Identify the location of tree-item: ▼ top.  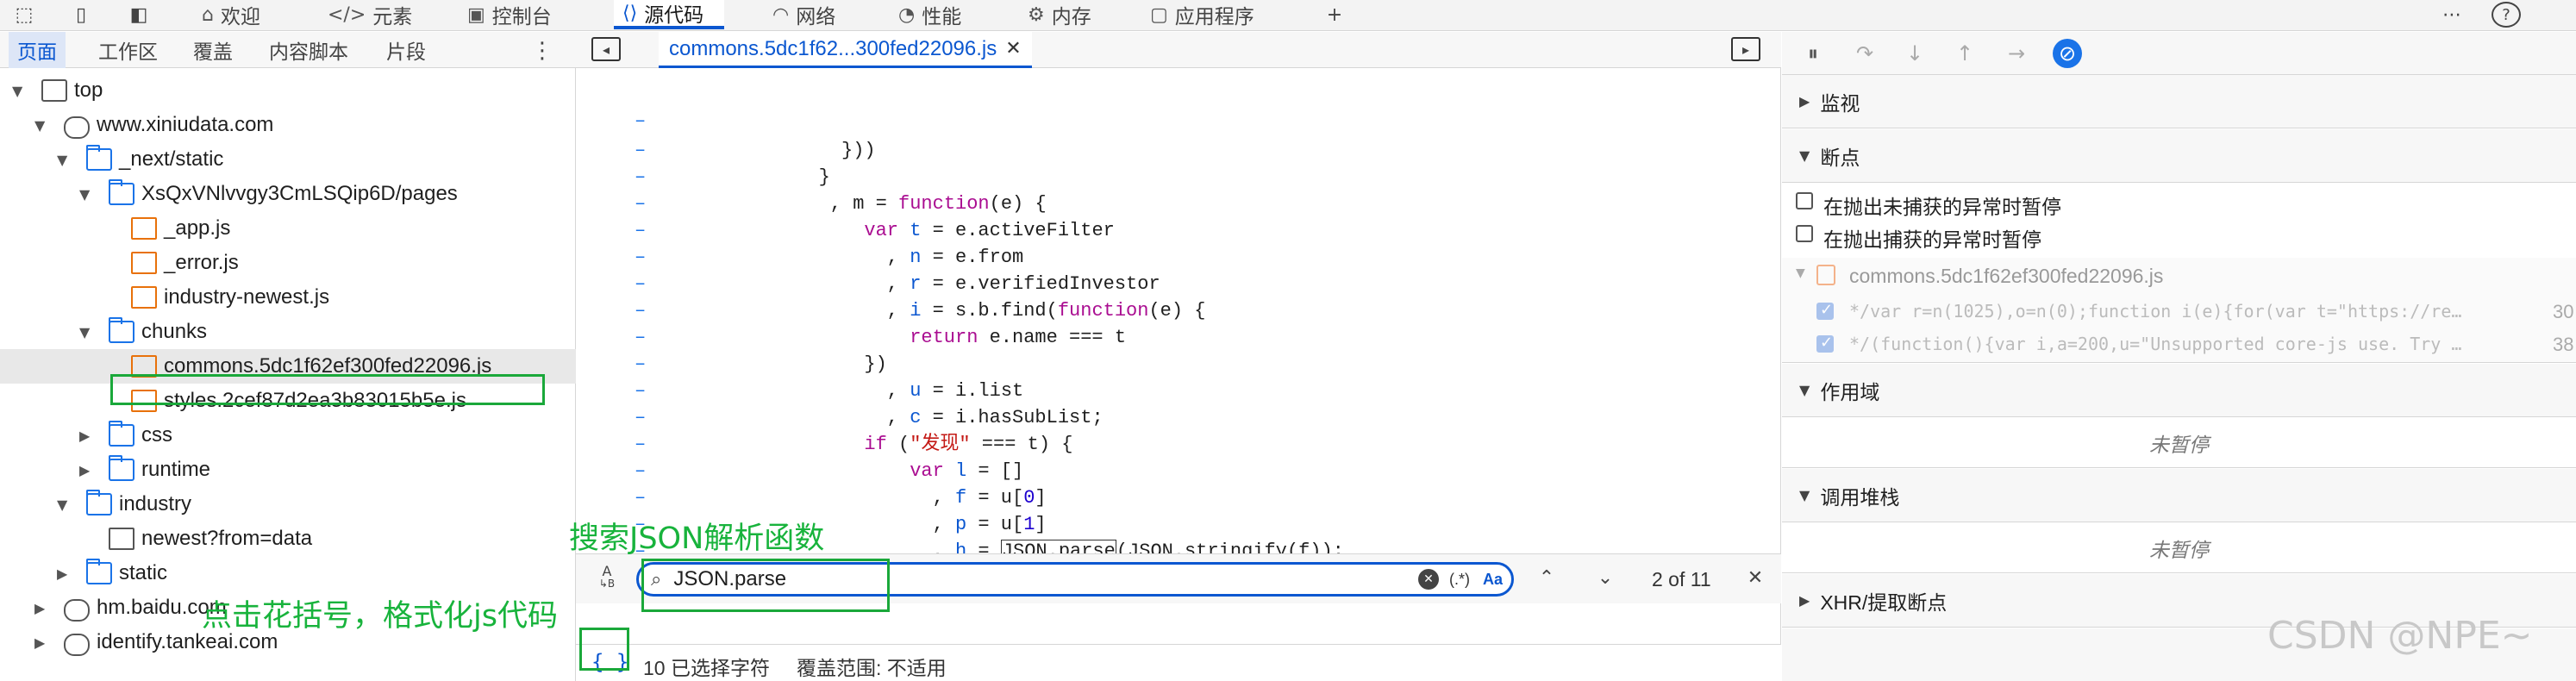
(288, 90).